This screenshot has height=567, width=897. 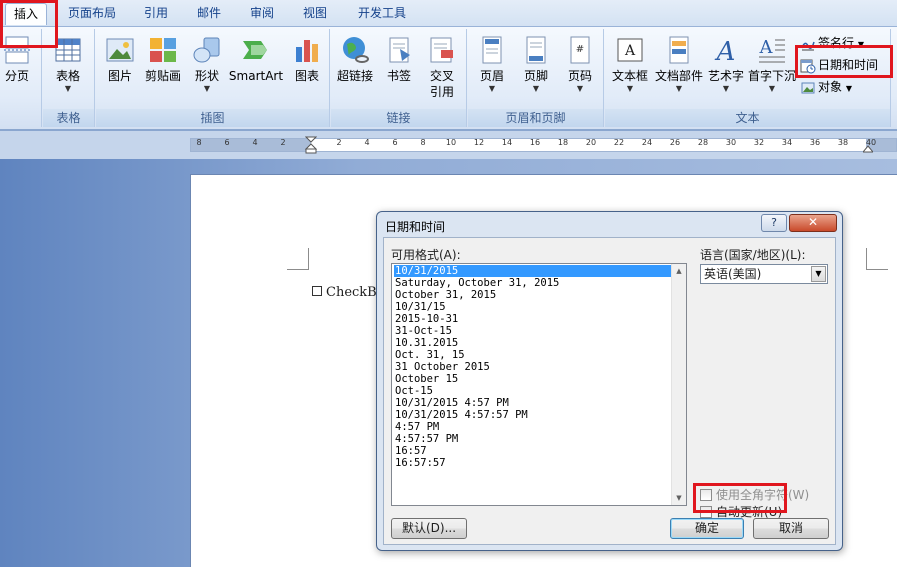 I want to click on object-button: 对象 ▼, so click(x=826, y=87).